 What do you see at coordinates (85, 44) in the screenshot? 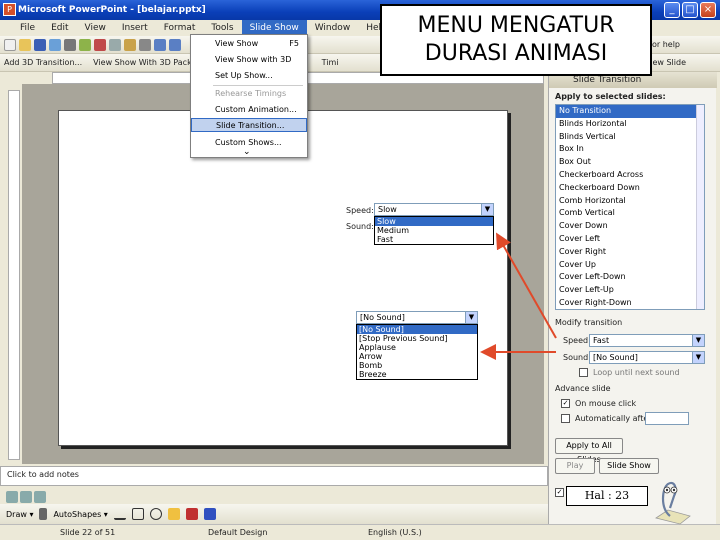
I see `spelling-icon` at bounding box center [85, 44].